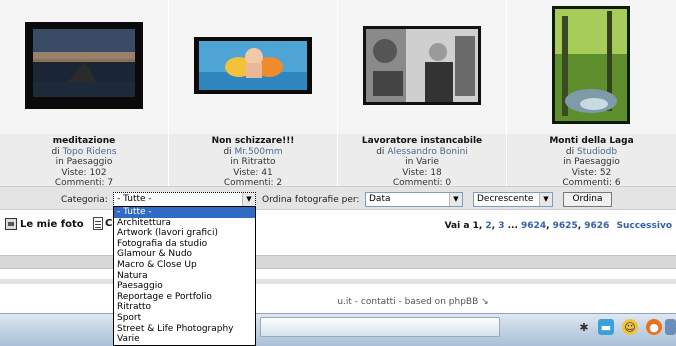 The width and height of the screenshot is (676, 346). Describe the element at coordinates (533, 226) in the screenshot. I see `page-link: 9624` at that location.